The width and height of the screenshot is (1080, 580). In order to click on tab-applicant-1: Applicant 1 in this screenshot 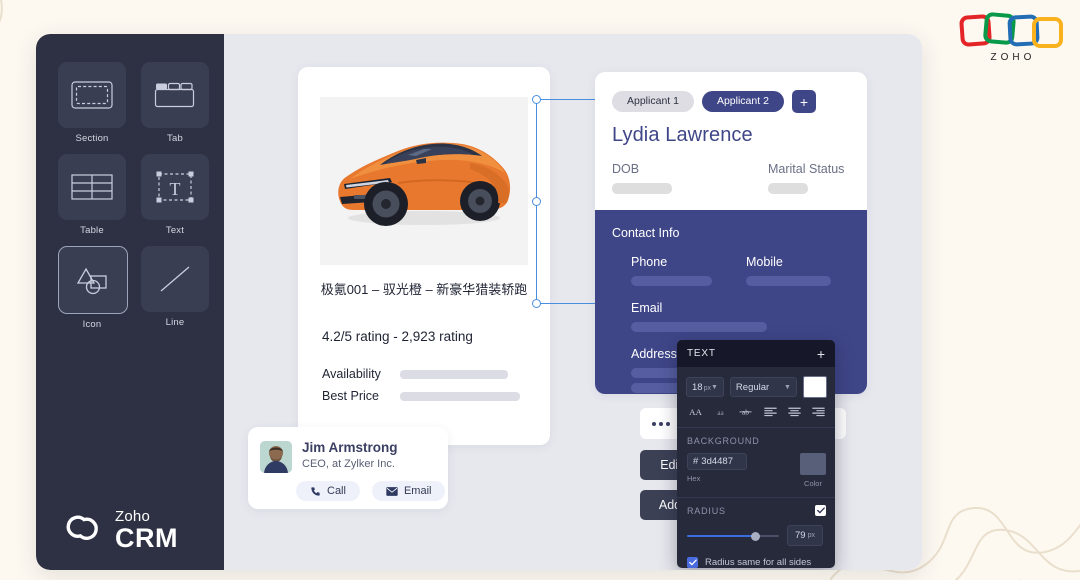, I will do `click(653, 101)`.